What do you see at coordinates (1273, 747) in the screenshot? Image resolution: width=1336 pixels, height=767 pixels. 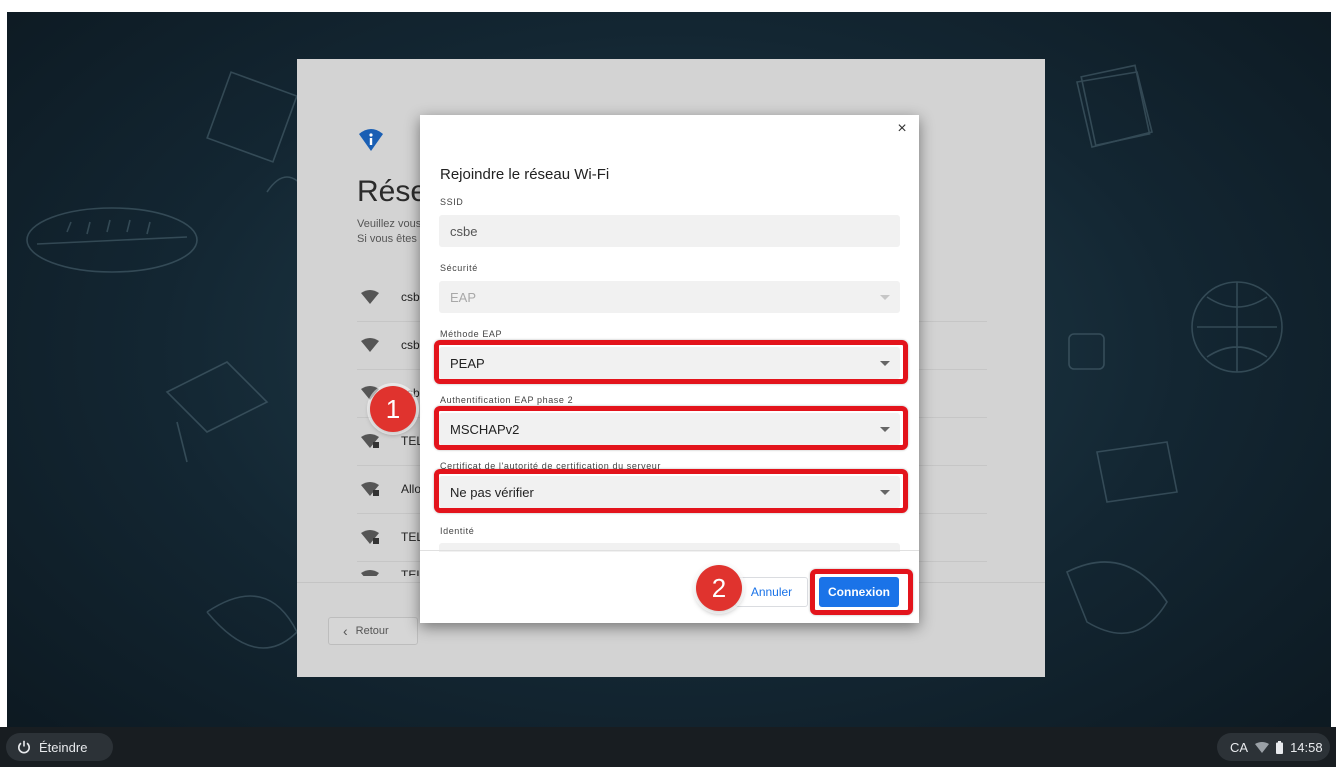 I see `status-tray: CA 14:58` at bounding box center [1273, 747].